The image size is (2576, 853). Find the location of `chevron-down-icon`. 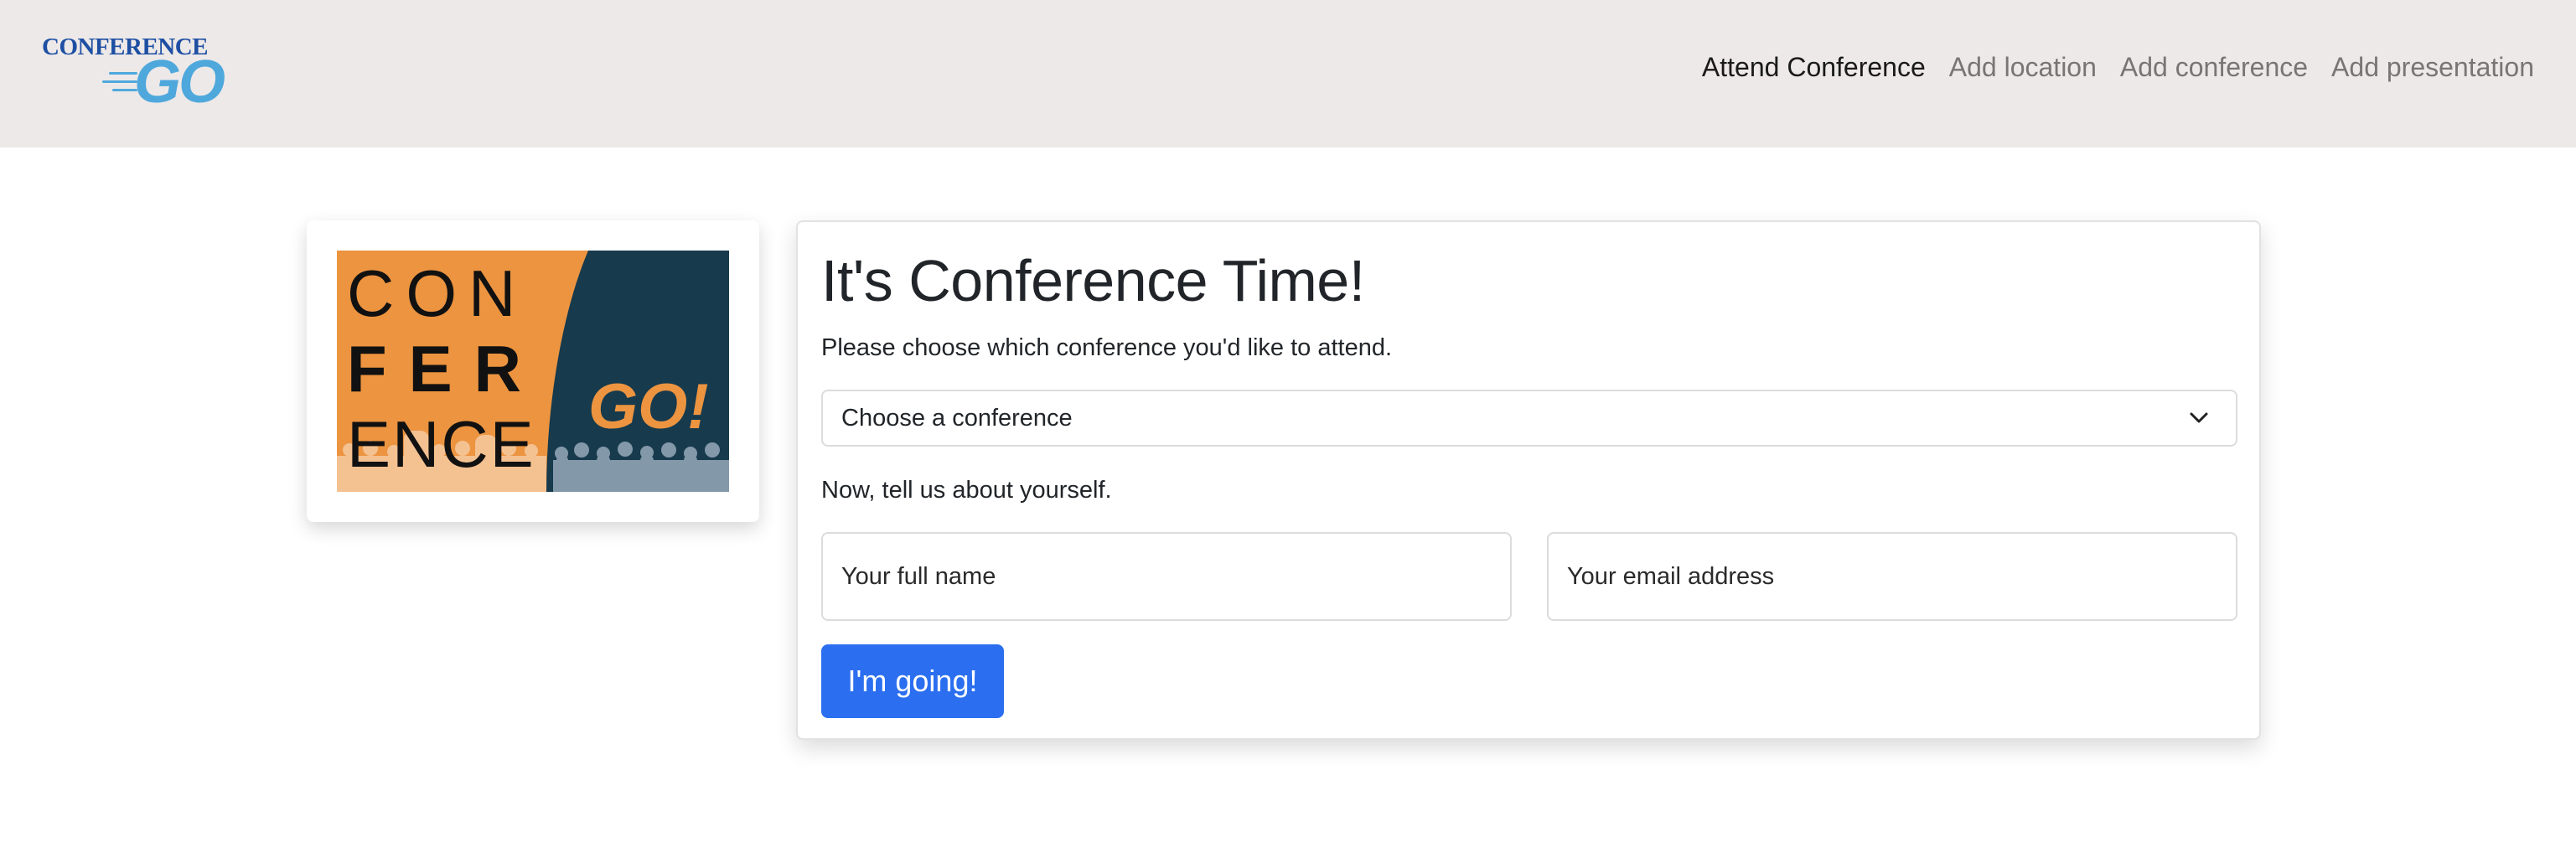

chevron-down-icon is located at coordinates (2199, 417).